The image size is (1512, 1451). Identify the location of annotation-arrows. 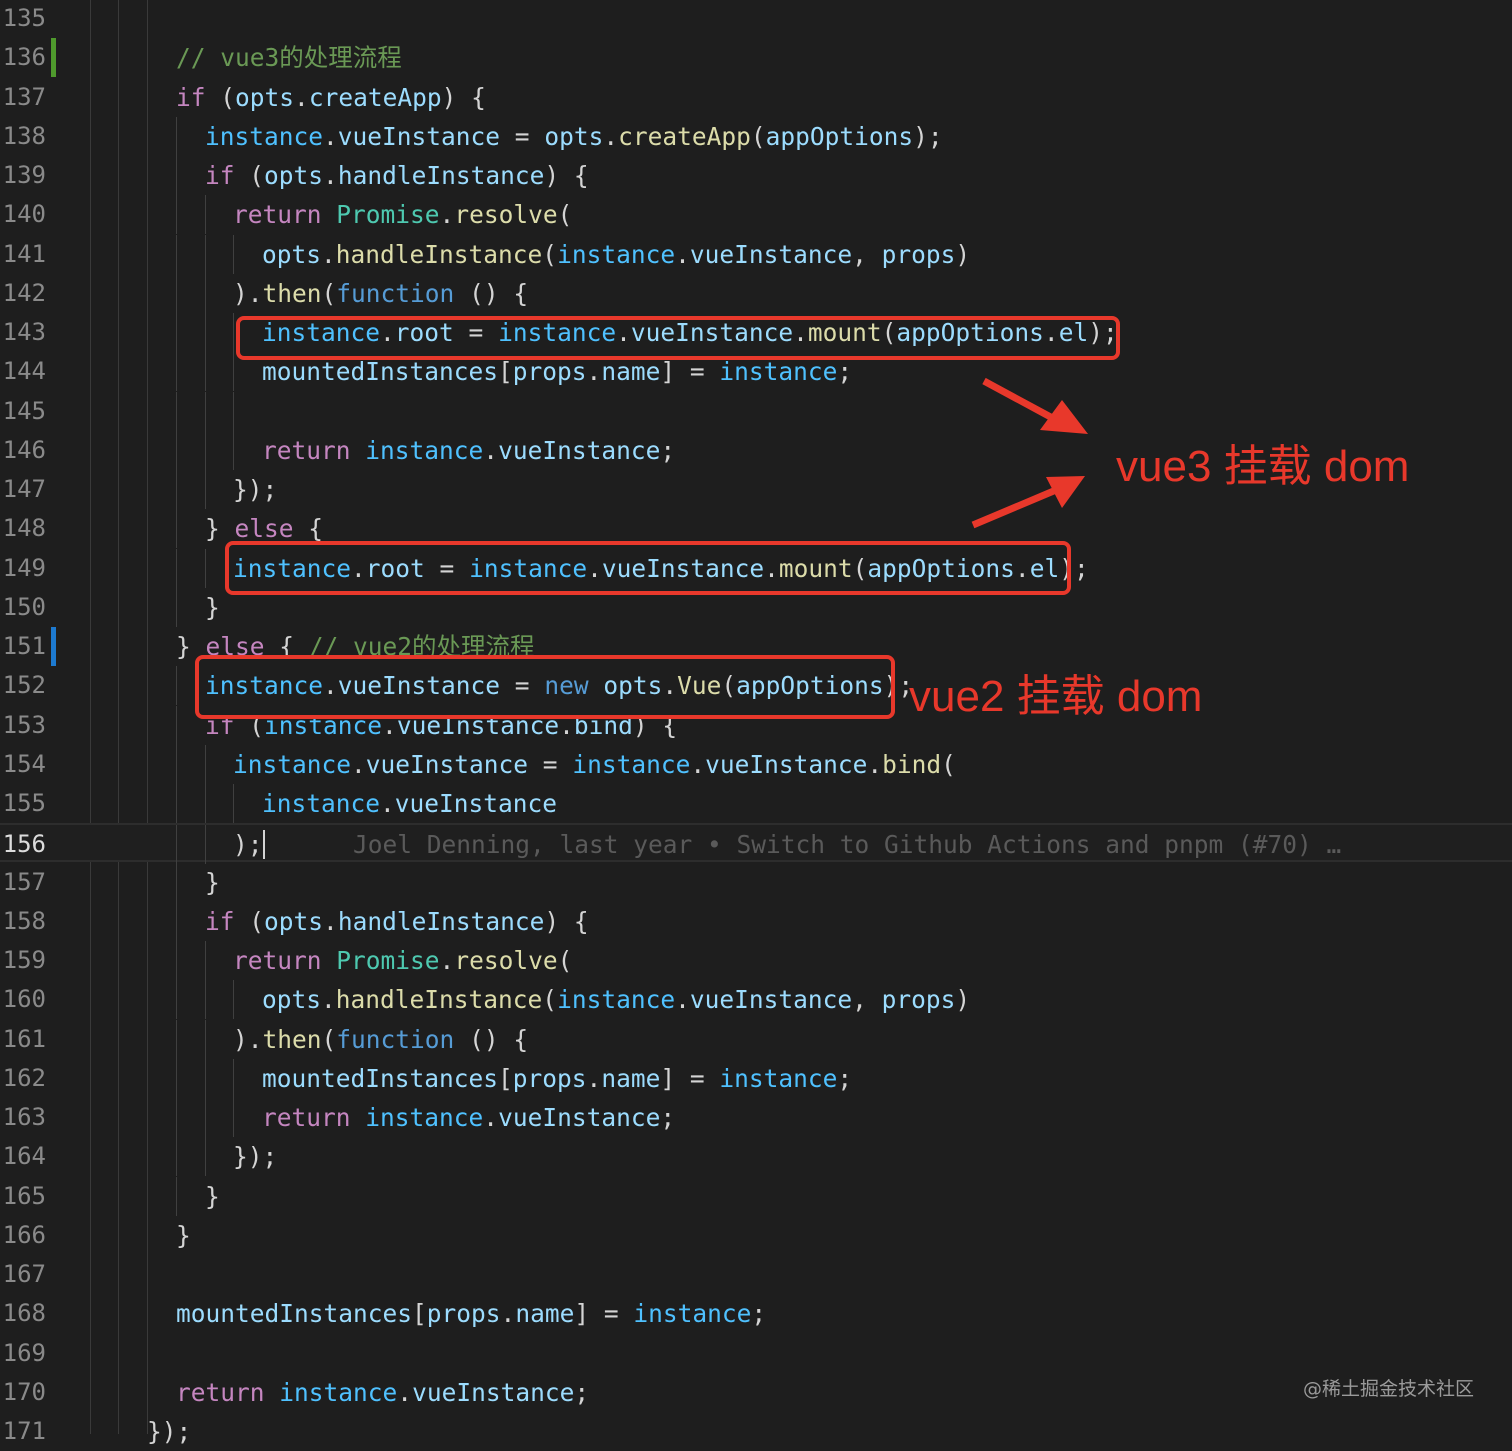
(1029, 453).